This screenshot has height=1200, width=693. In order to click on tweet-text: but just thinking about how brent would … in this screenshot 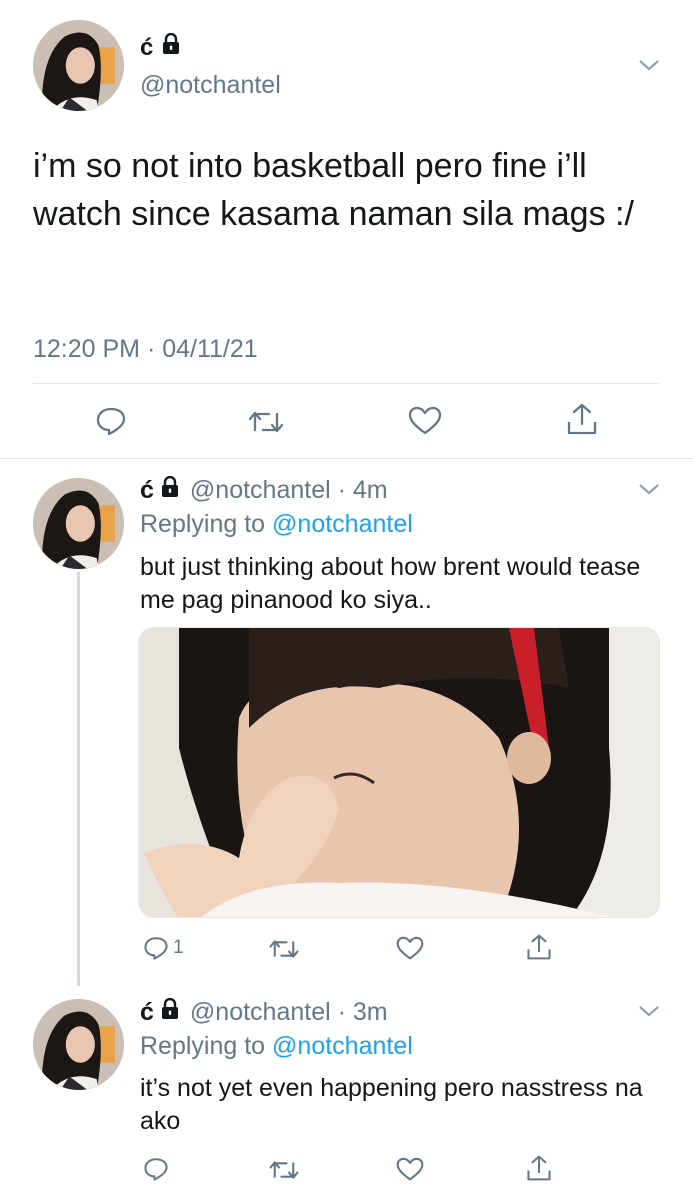, I will do `click(390, 583)`.